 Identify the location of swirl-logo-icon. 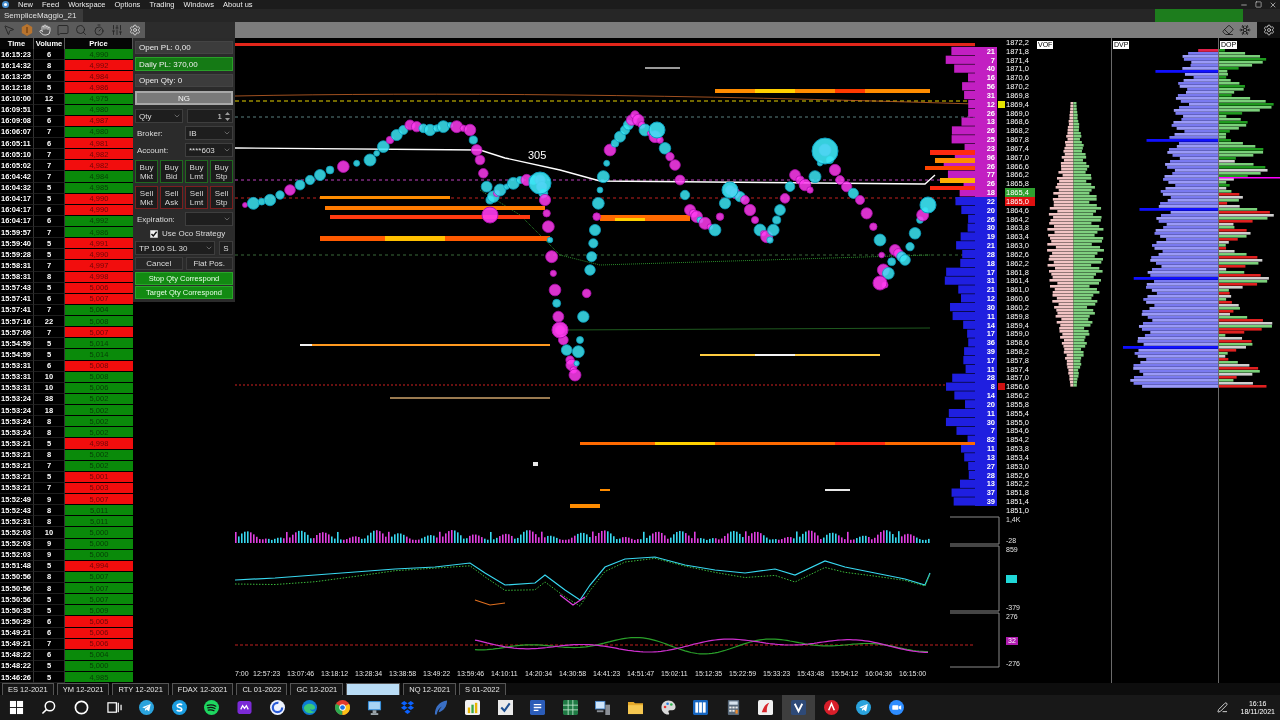
(179, 707).